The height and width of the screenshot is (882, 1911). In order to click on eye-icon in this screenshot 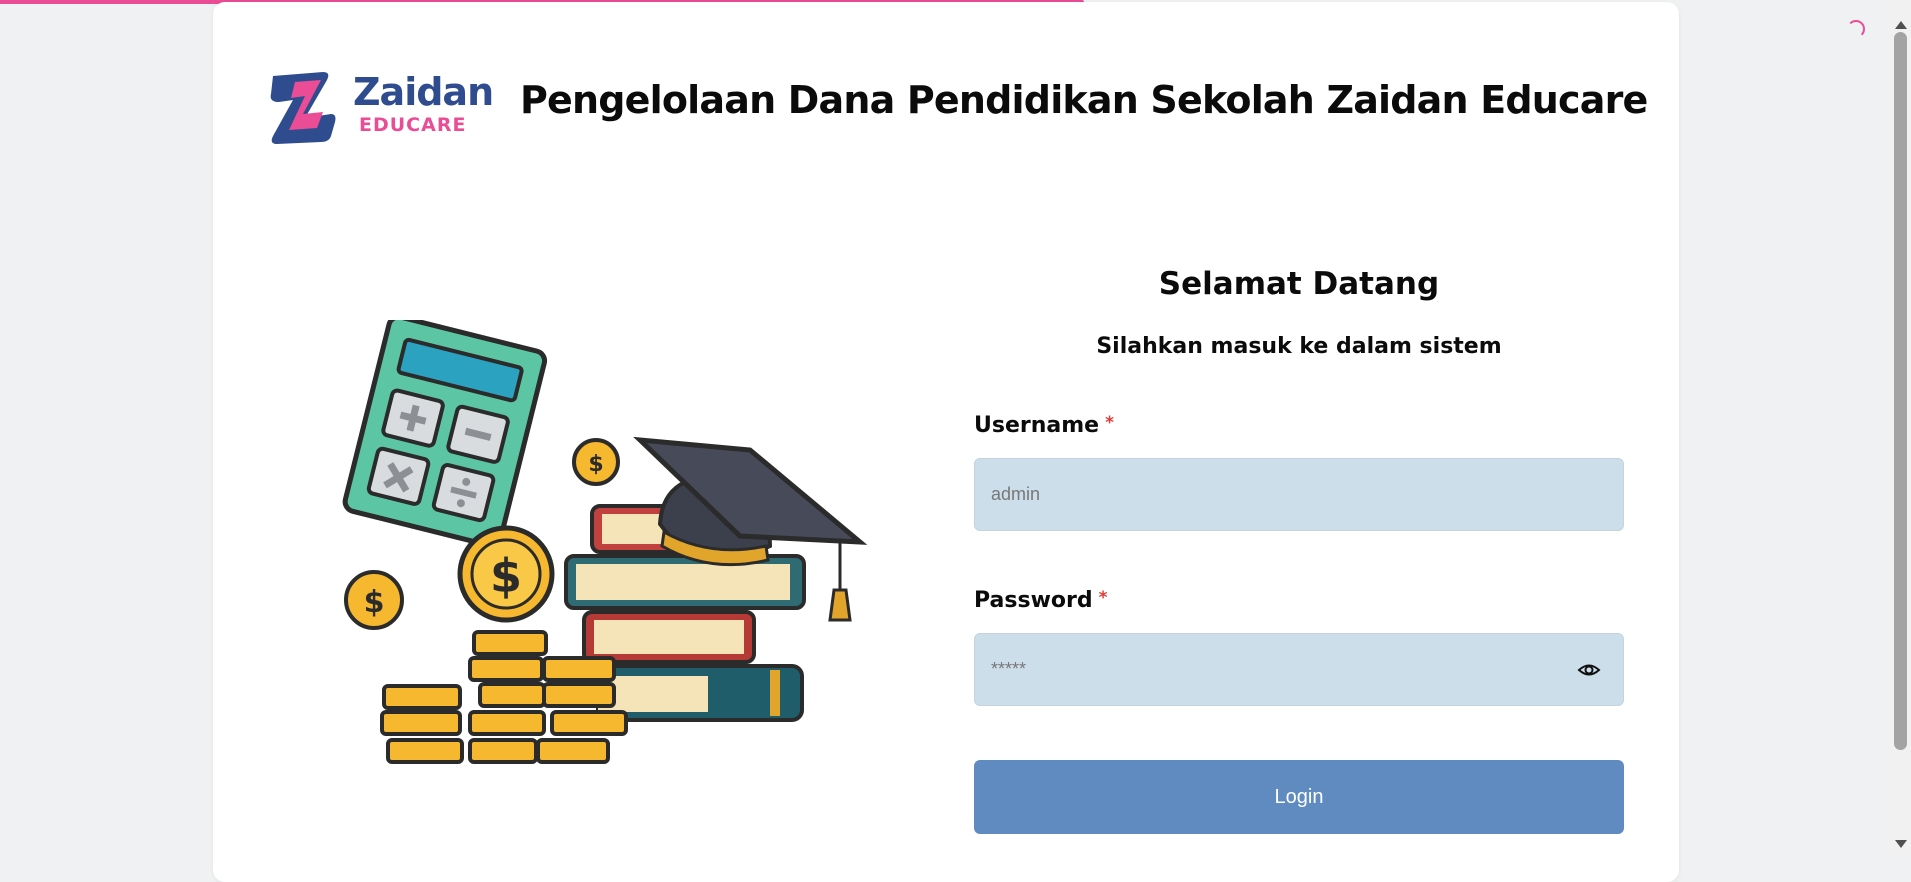, I will do `click(1589, 670)`.